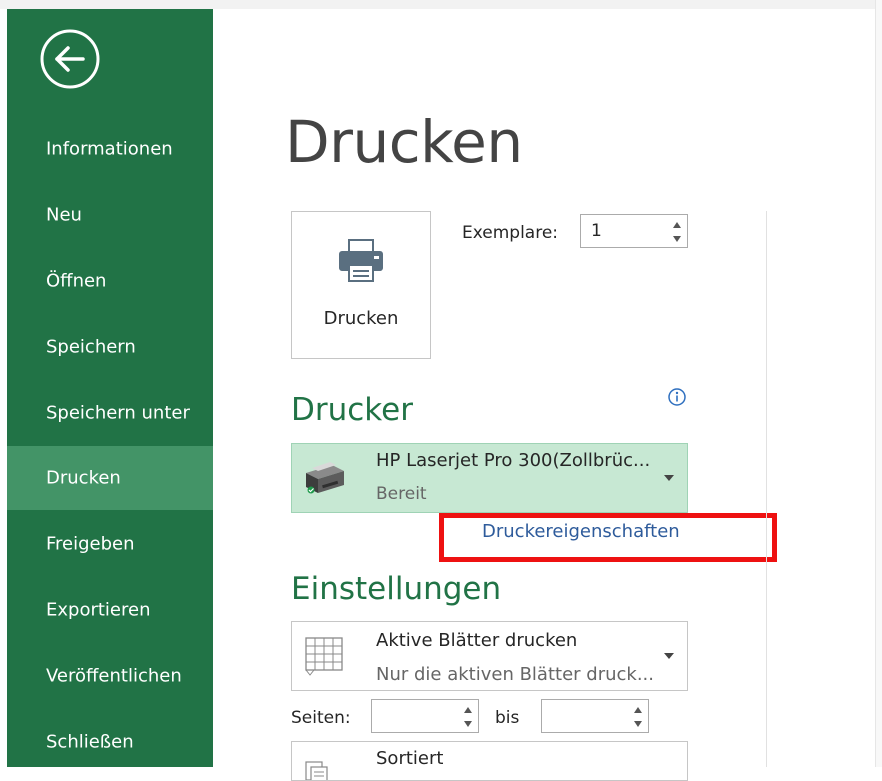 The height and width of the screenshot is (781, 882). What do you see at coordinates (3, 388) in the screenshot?
I see `window-left-edge` at bounding box center [3, 388].